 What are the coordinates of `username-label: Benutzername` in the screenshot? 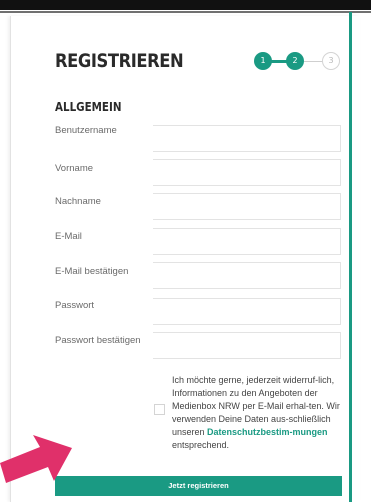 It's located at (86, 130).